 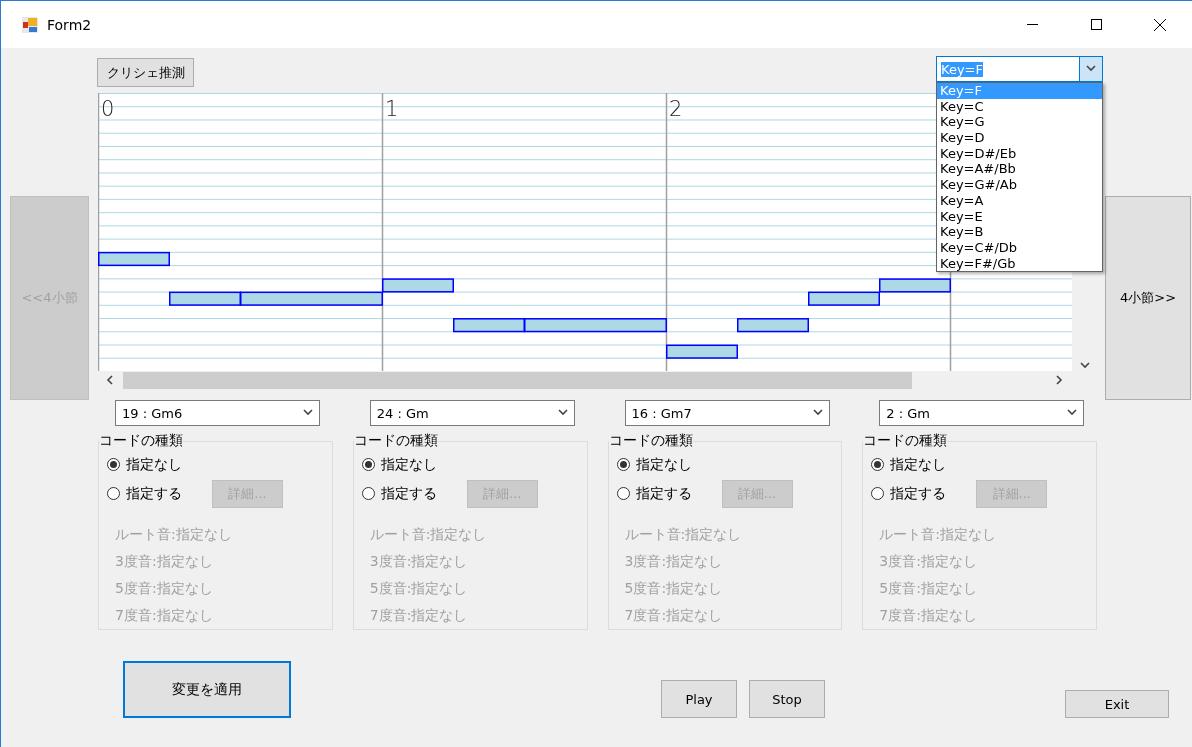 I want to click on next-measures-button: 4小節>>, so click(x=1148, y=298).